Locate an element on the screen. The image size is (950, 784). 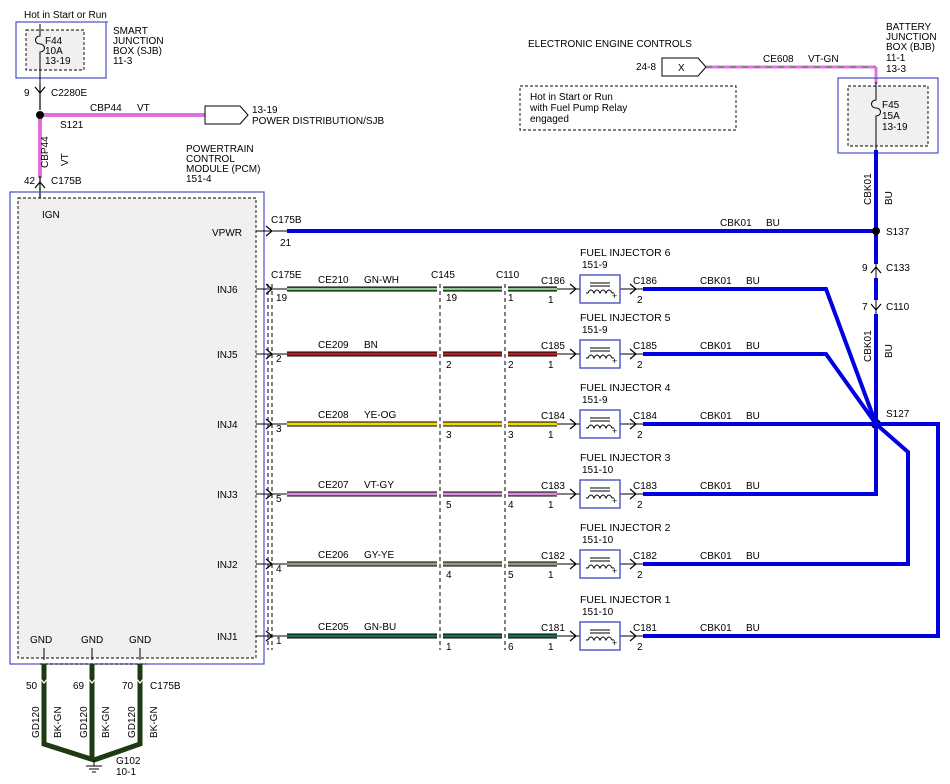
c145-pin-number: 1 is located at coordinates (449, 647).